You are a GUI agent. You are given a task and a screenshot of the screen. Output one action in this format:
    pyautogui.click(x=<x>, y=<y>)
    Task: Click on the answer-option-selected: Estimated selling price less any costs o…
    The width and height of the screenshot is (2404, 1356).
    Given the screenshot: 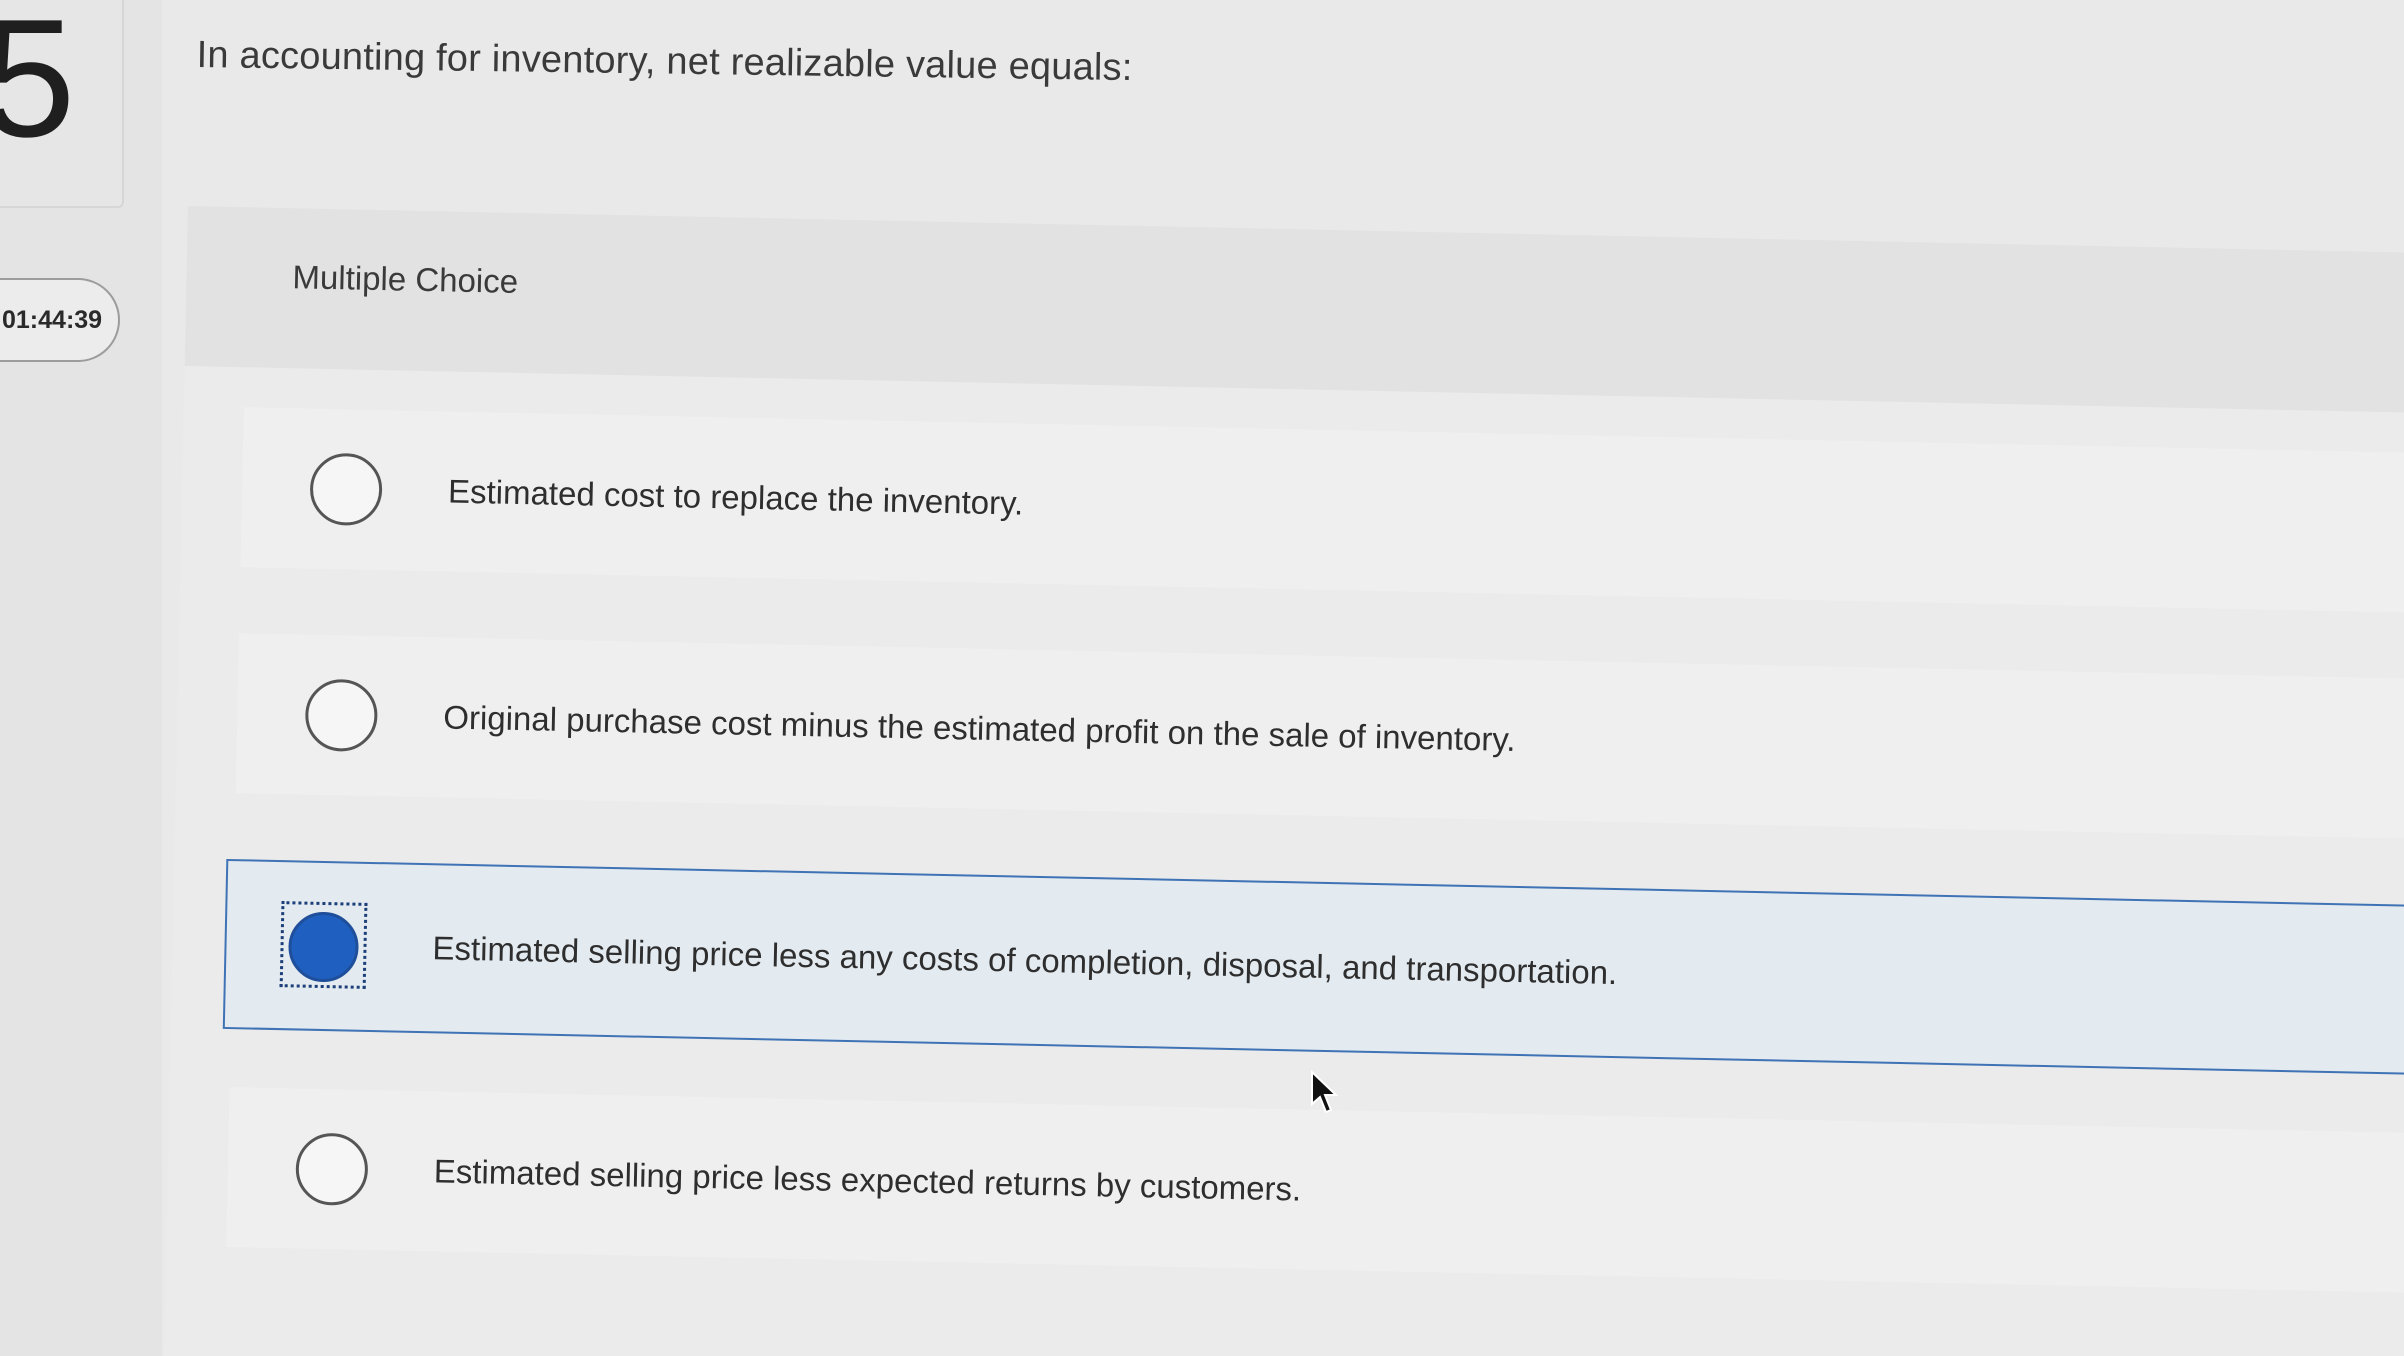 What is the action you would take?
    pyautogui.click(x=1313, y=966)
    